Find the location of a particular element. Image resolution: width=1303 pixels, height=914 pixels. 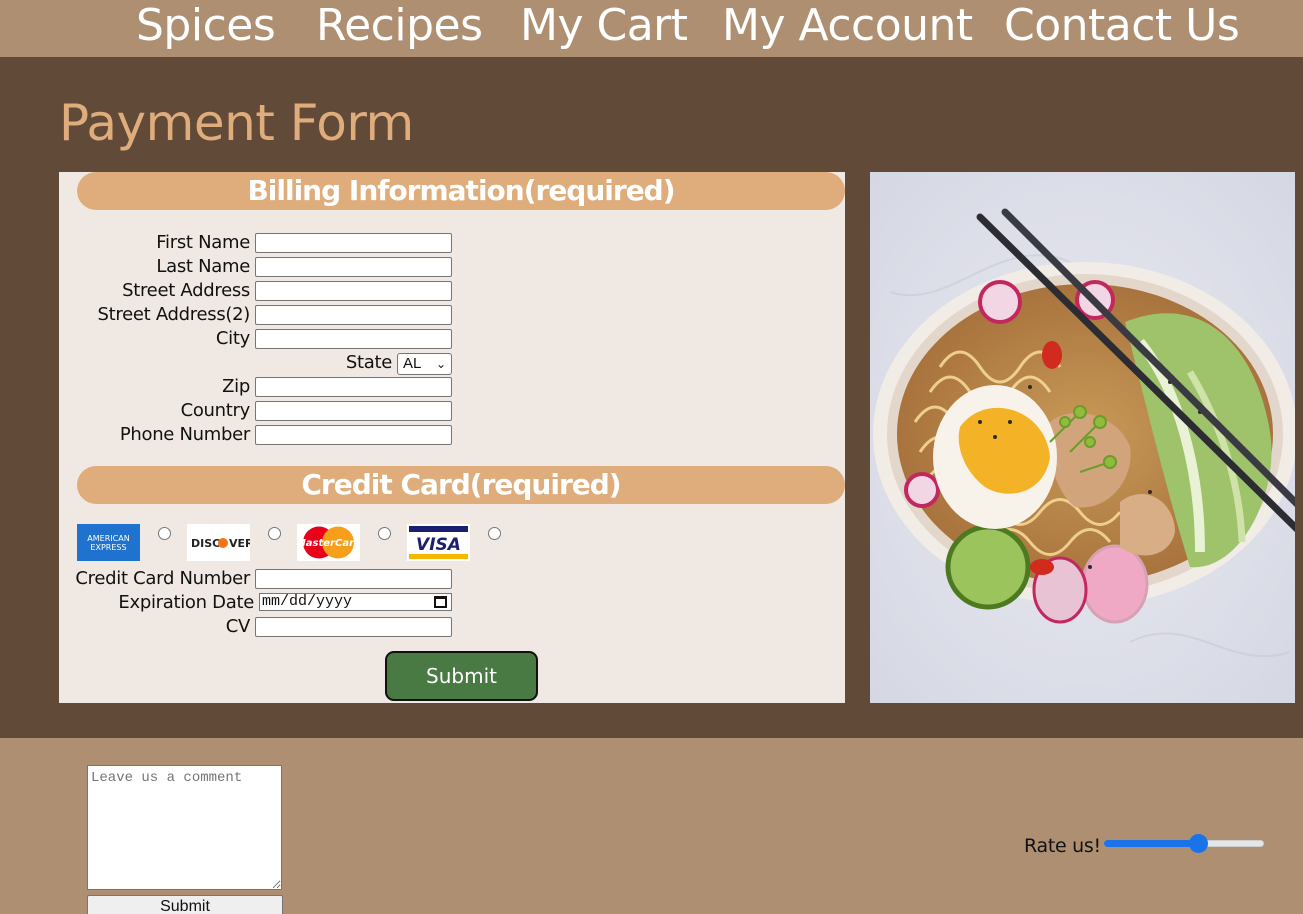

first-name-field is located at coordinates (353, 243).